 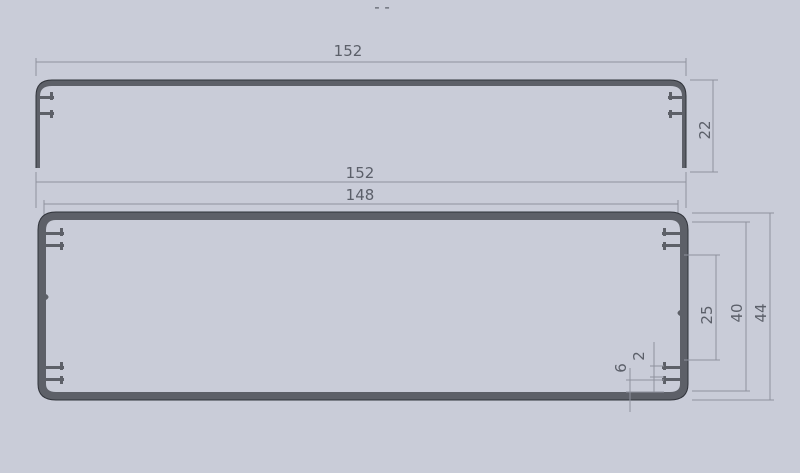 What do you see at coordinates (360, 173) in the screenshot?
I see `dimension-label-bottom-outer-width: 152` at bounding box center [360, 173].